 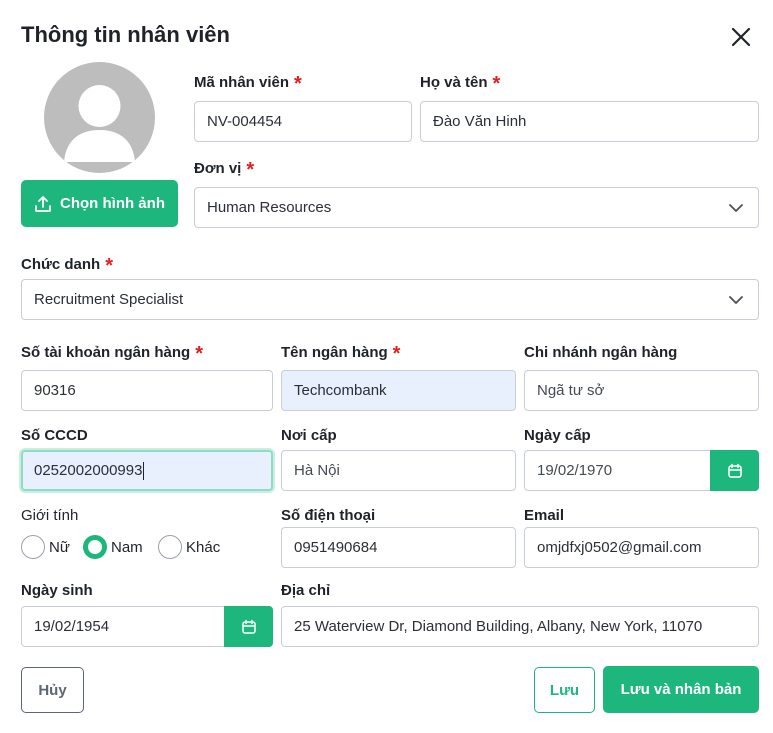 I want to click on bank-account-label: Số tài khoản ngân hàng *, so click(x=112, y=354).